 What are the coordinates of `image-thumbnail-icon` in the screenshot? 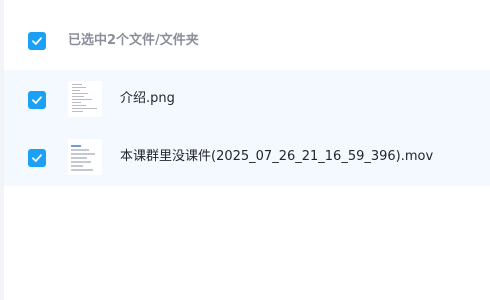 It's located at (85, 99).